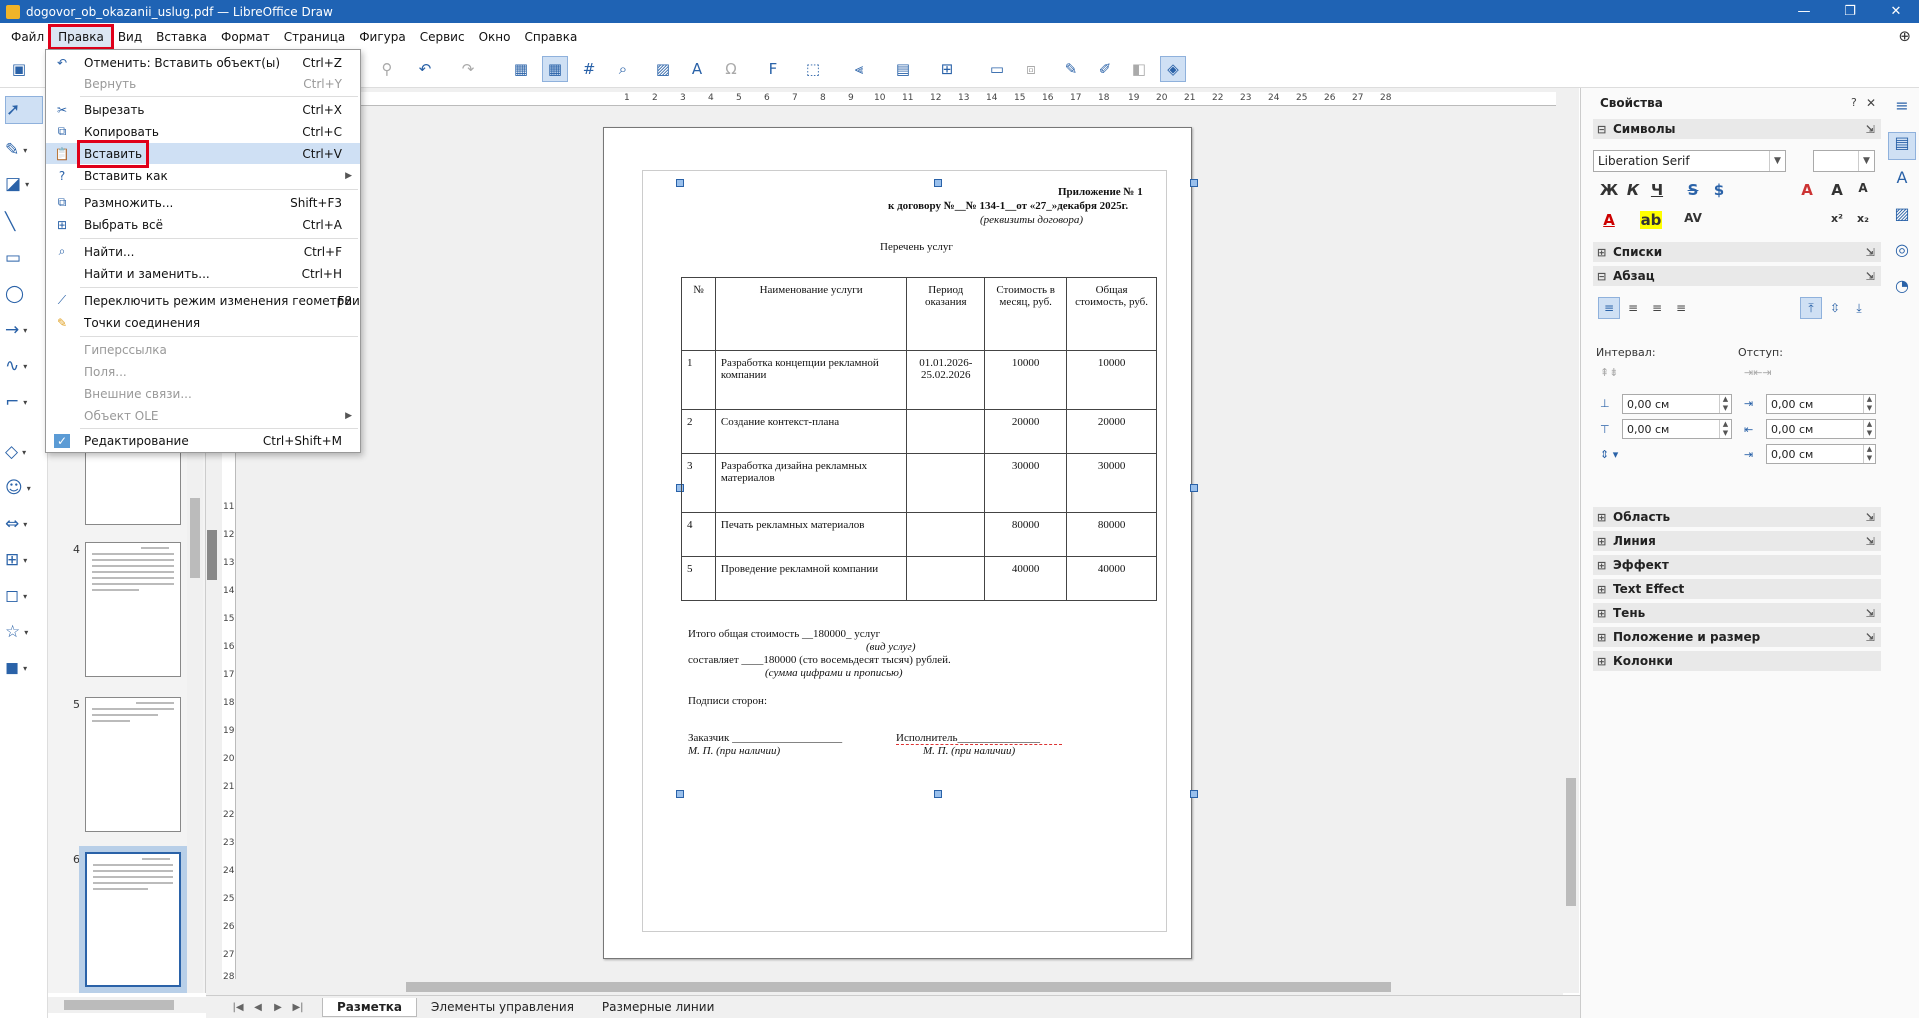 The height and width of the screenshot is (1018, 1919). Describe the element at coordinates (24, 110) in the screenshot. I see `select-tool-icon: ➚` at that location.